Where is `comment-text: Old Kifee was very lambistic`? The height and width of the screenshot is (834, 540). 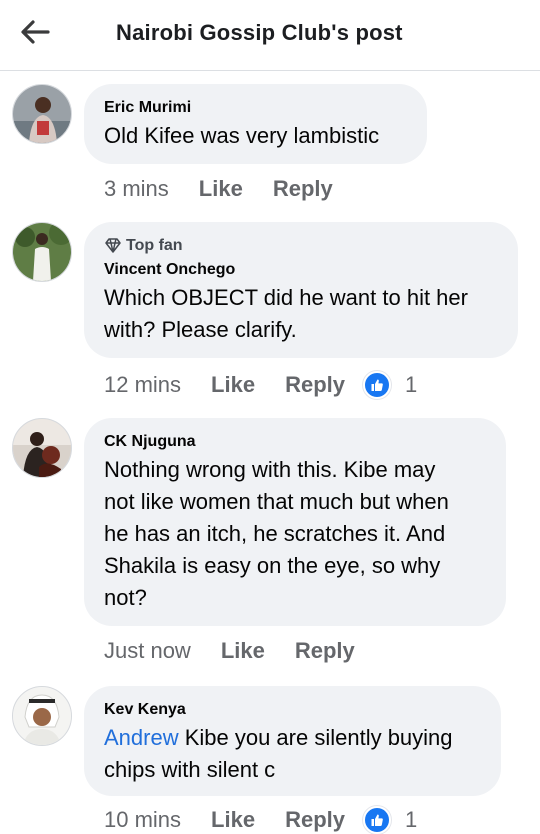 comment-text: Old Kifee was very lambistic is located at coordinates (242, 135).